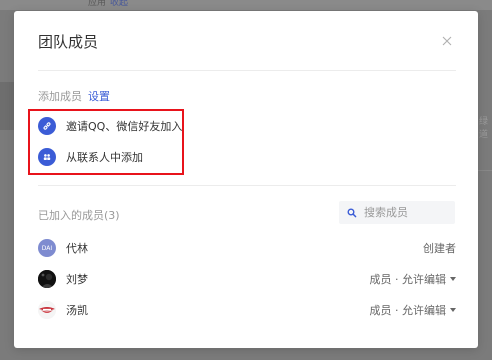  Describe the element at coordinates (246, 5) in the screenshot. I see `background-topbar: 应用 收起` at that location.